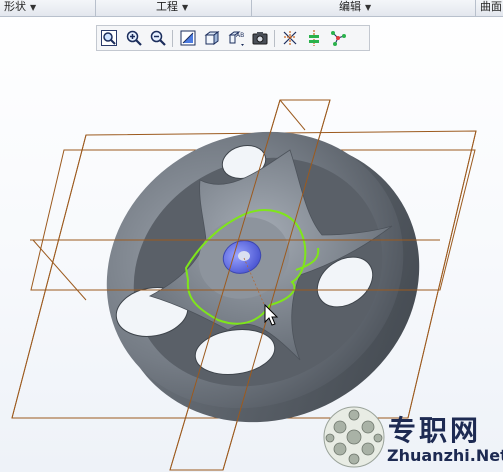 The image size is (503, 472). I want to click on view-manager-icon, so click(260, 38).